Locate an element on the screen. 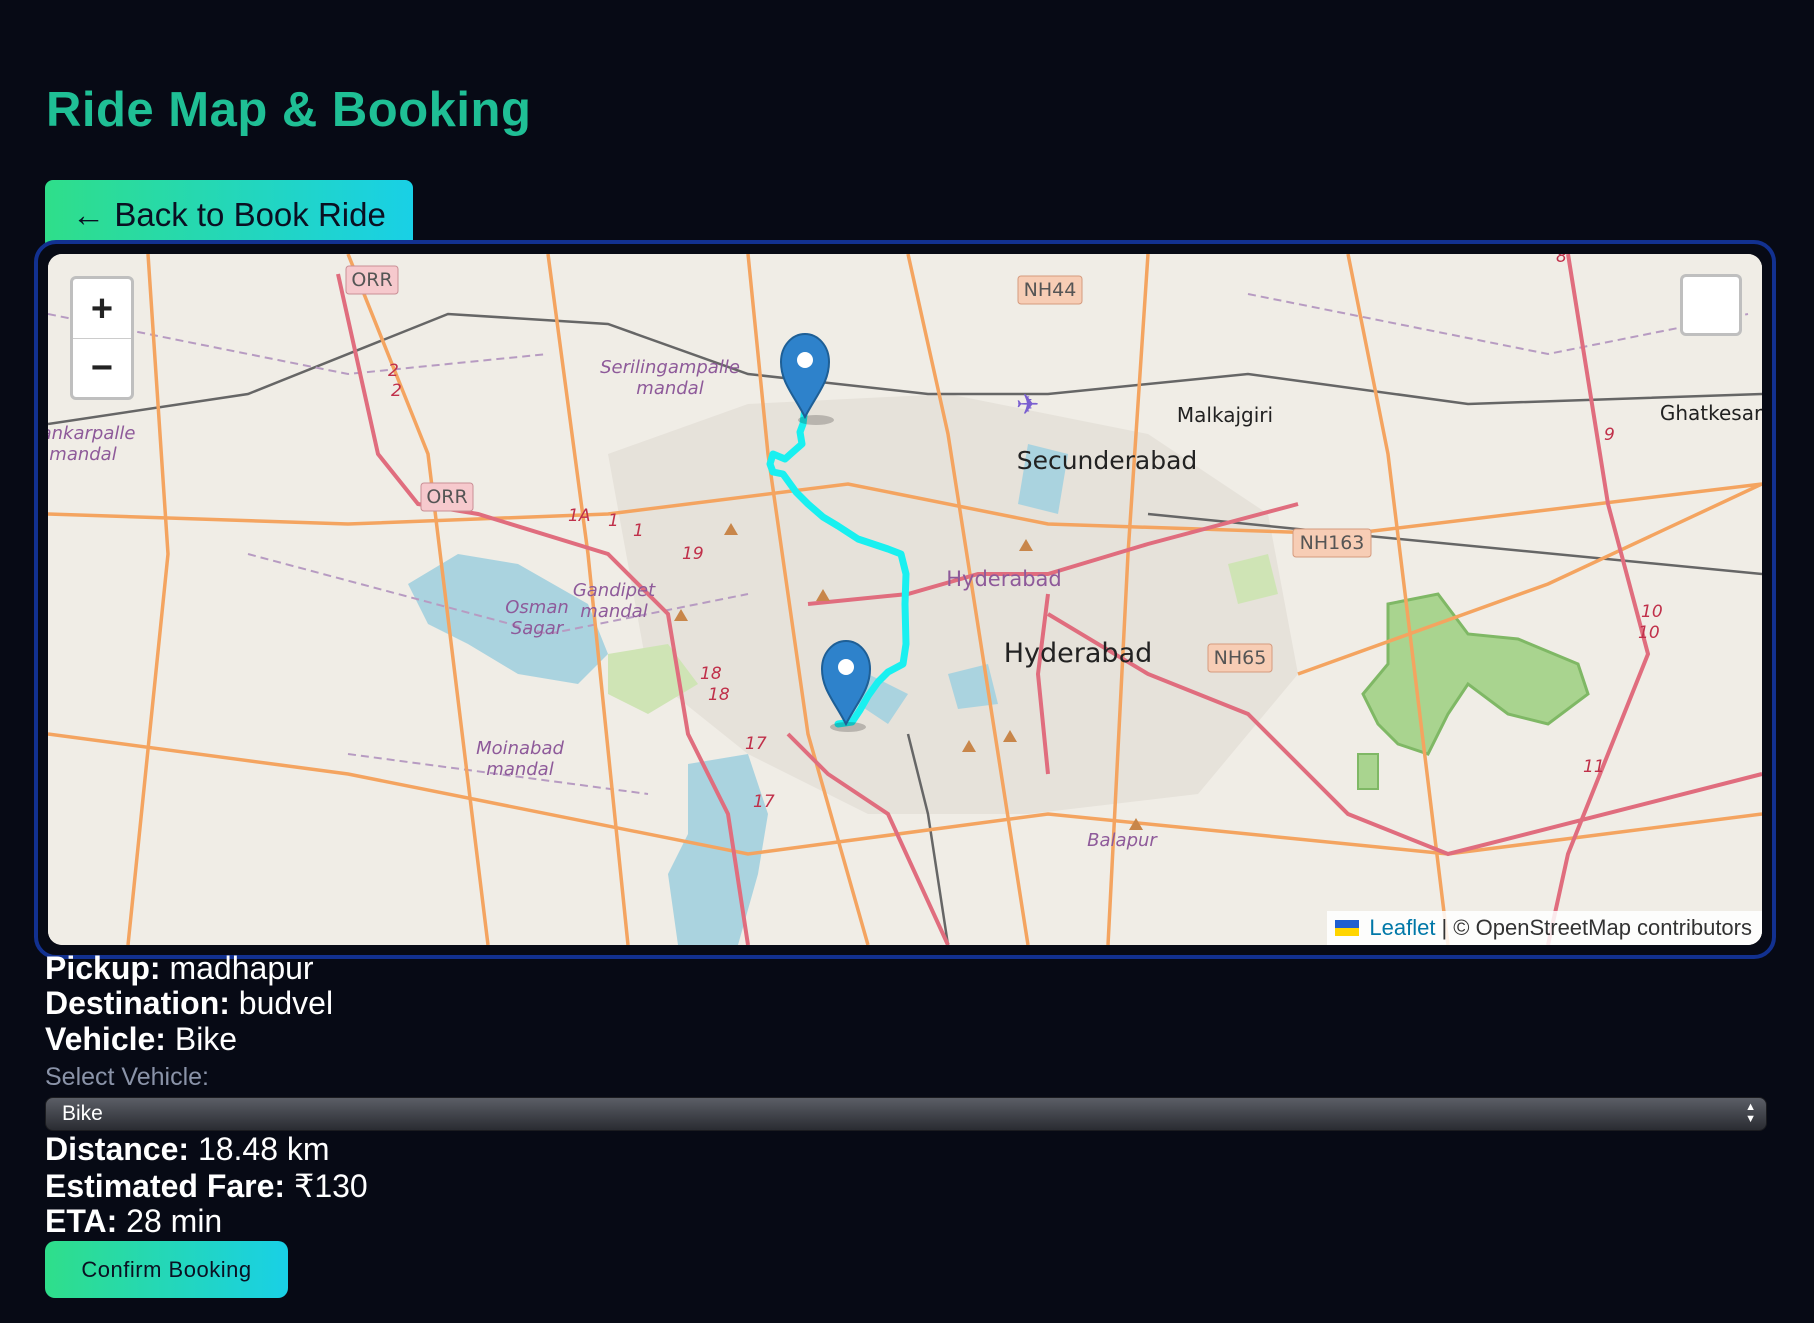 This screenshot has height=1323, width=1814. map-label-sagar: Sagar is located at coordinates (538, 628).